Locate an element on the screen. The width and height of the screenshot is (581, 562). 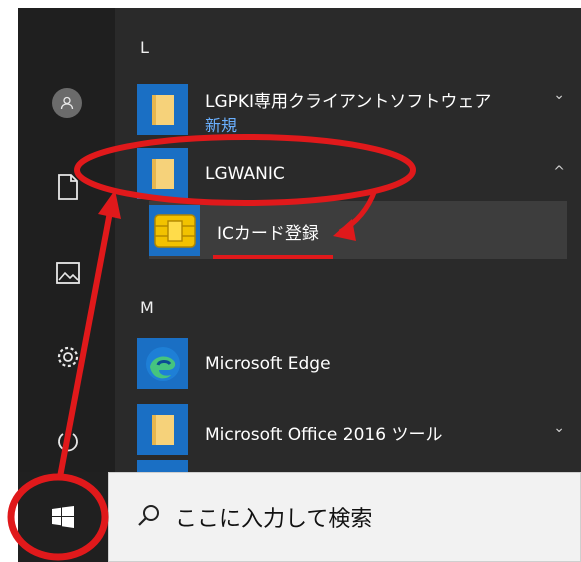
app-item-lgwanic: LGWANIC ^ is located at coordinates (348, 173).